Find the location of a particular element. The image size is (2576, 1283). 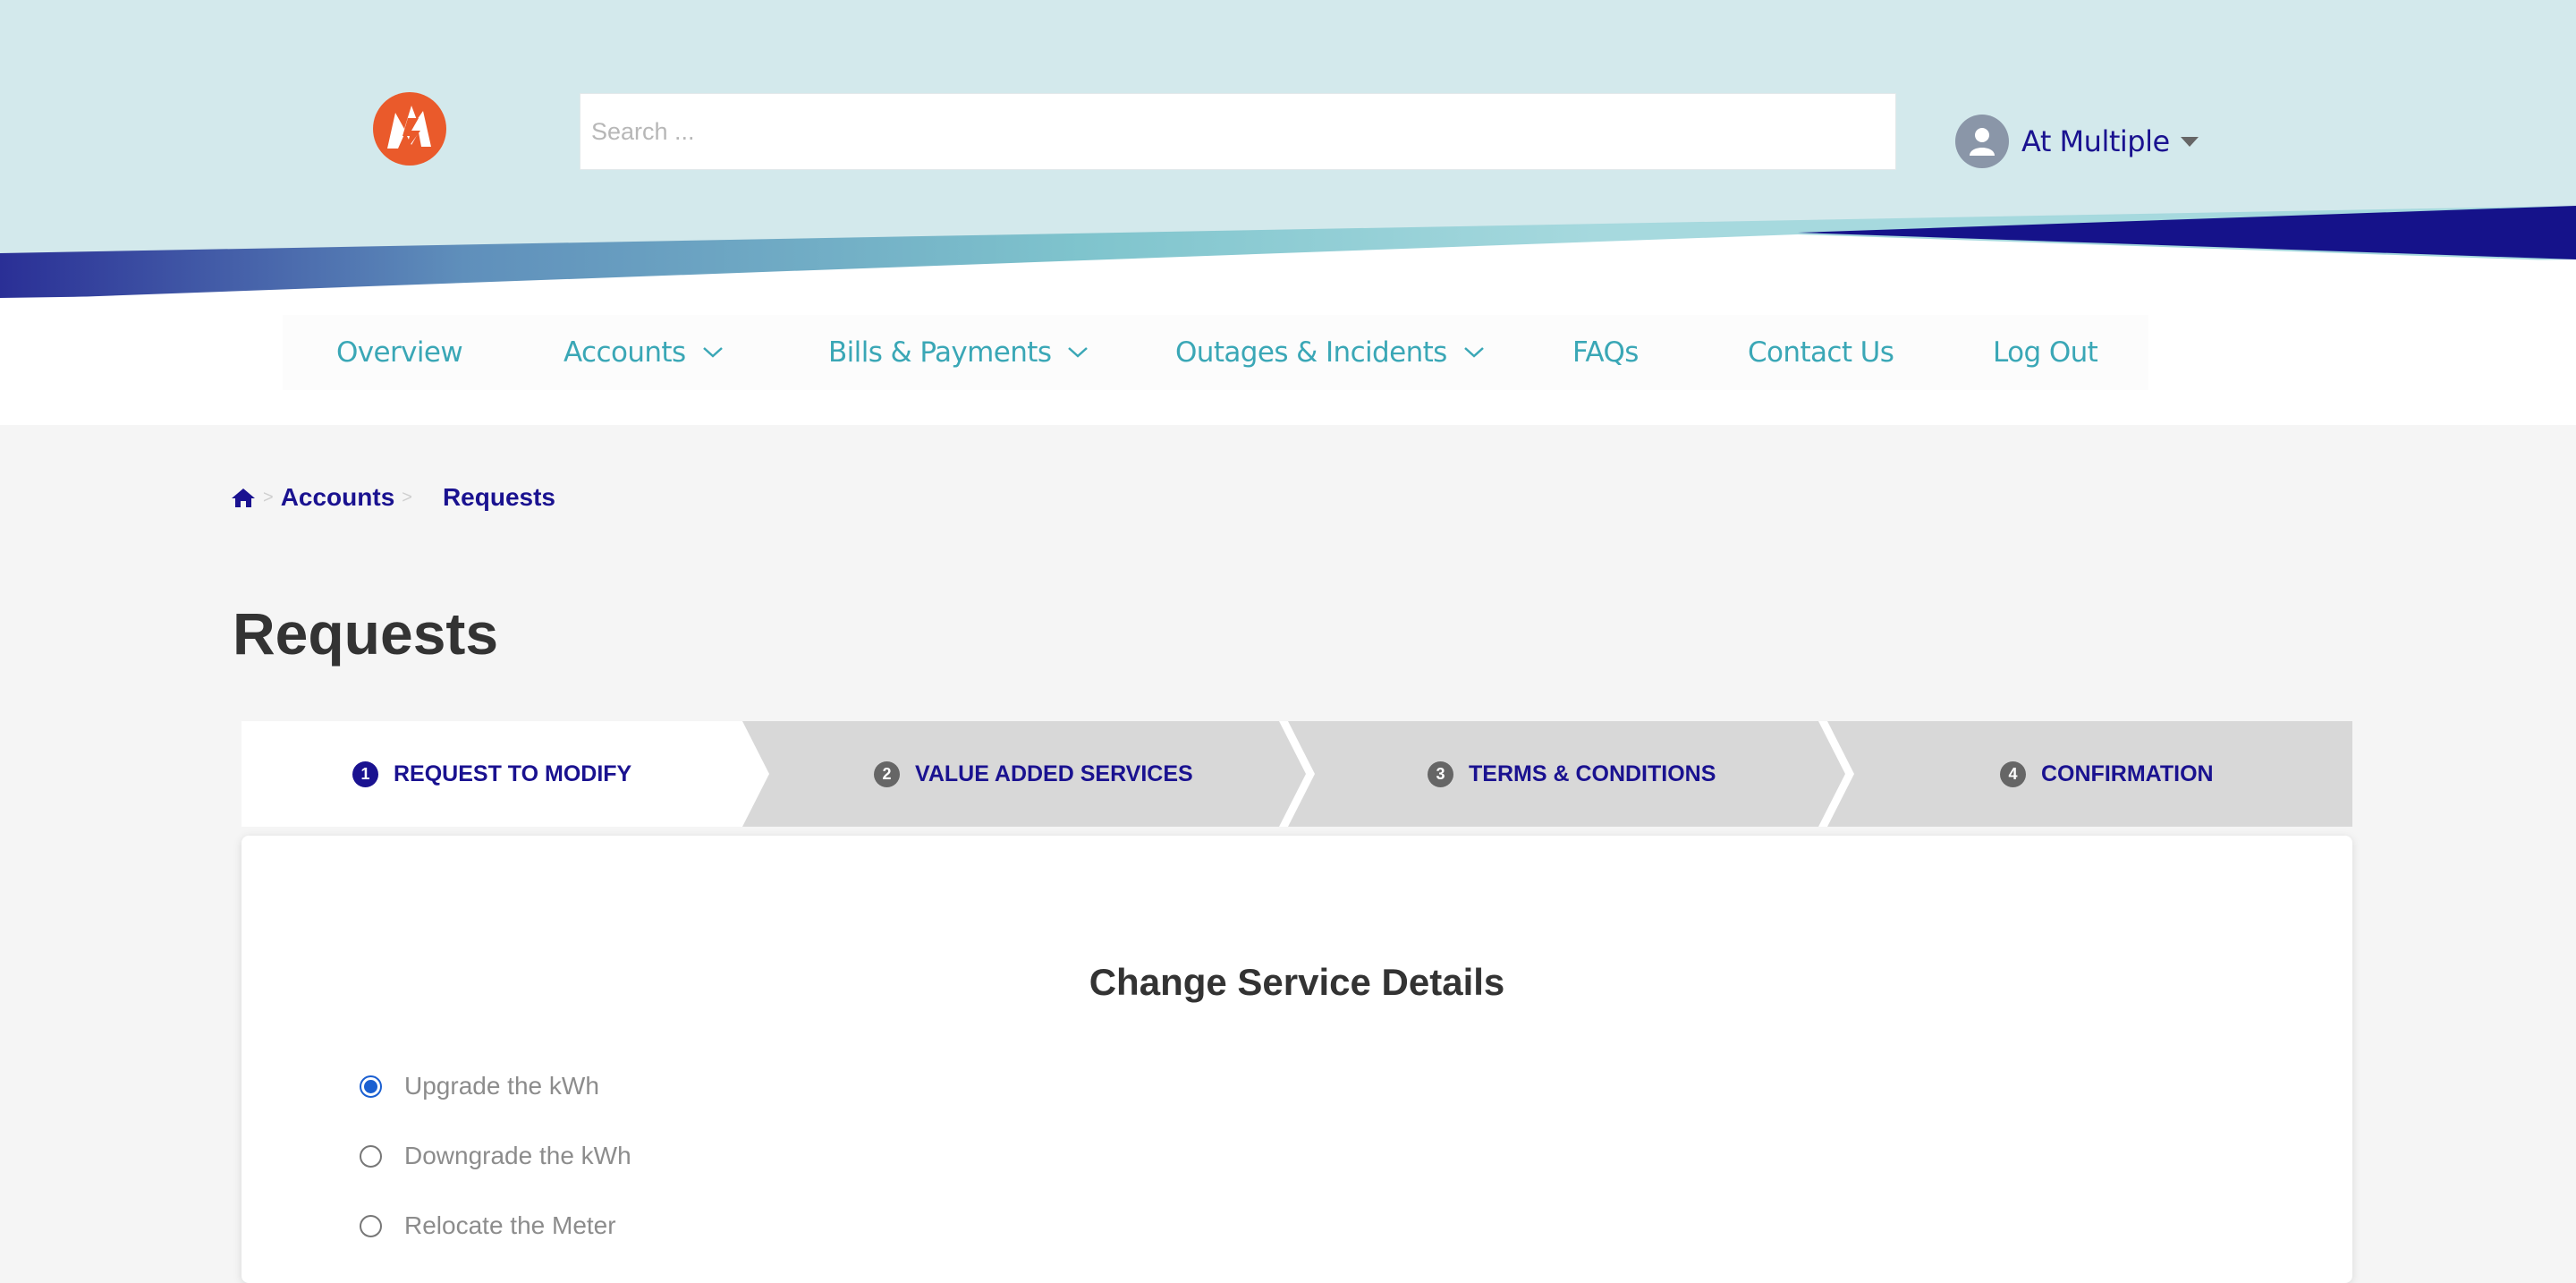

nav-label: Log Out is located at coordinates (2045, 352).